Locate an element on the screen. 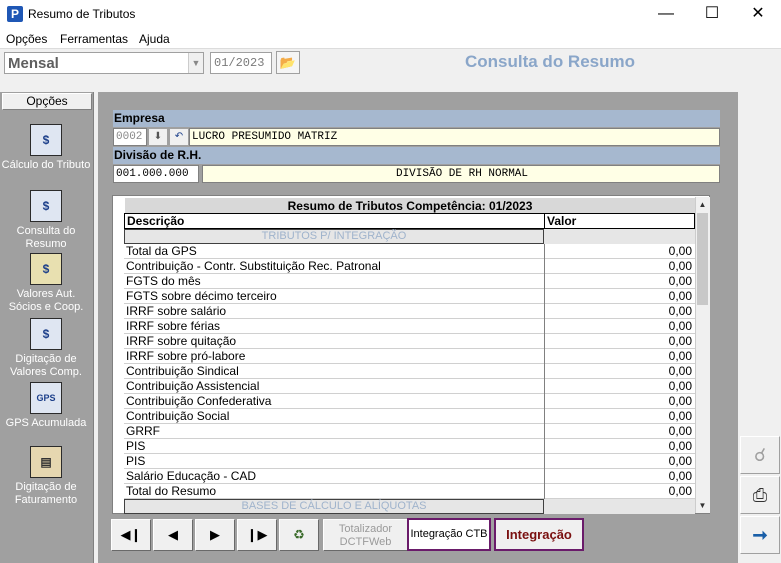 The width and height of the screenshot is (781, 563). prev-record-button: ◀ is located at coordinates (173, 535).